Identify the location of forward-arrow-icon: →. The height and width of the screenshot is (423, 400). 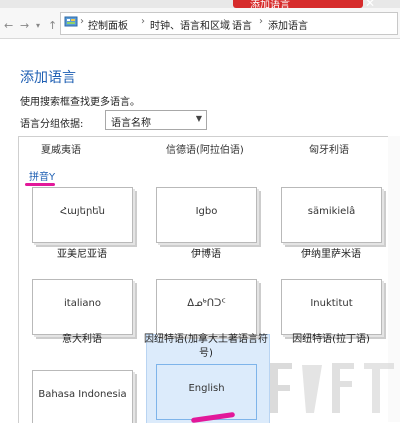
(24, 25).